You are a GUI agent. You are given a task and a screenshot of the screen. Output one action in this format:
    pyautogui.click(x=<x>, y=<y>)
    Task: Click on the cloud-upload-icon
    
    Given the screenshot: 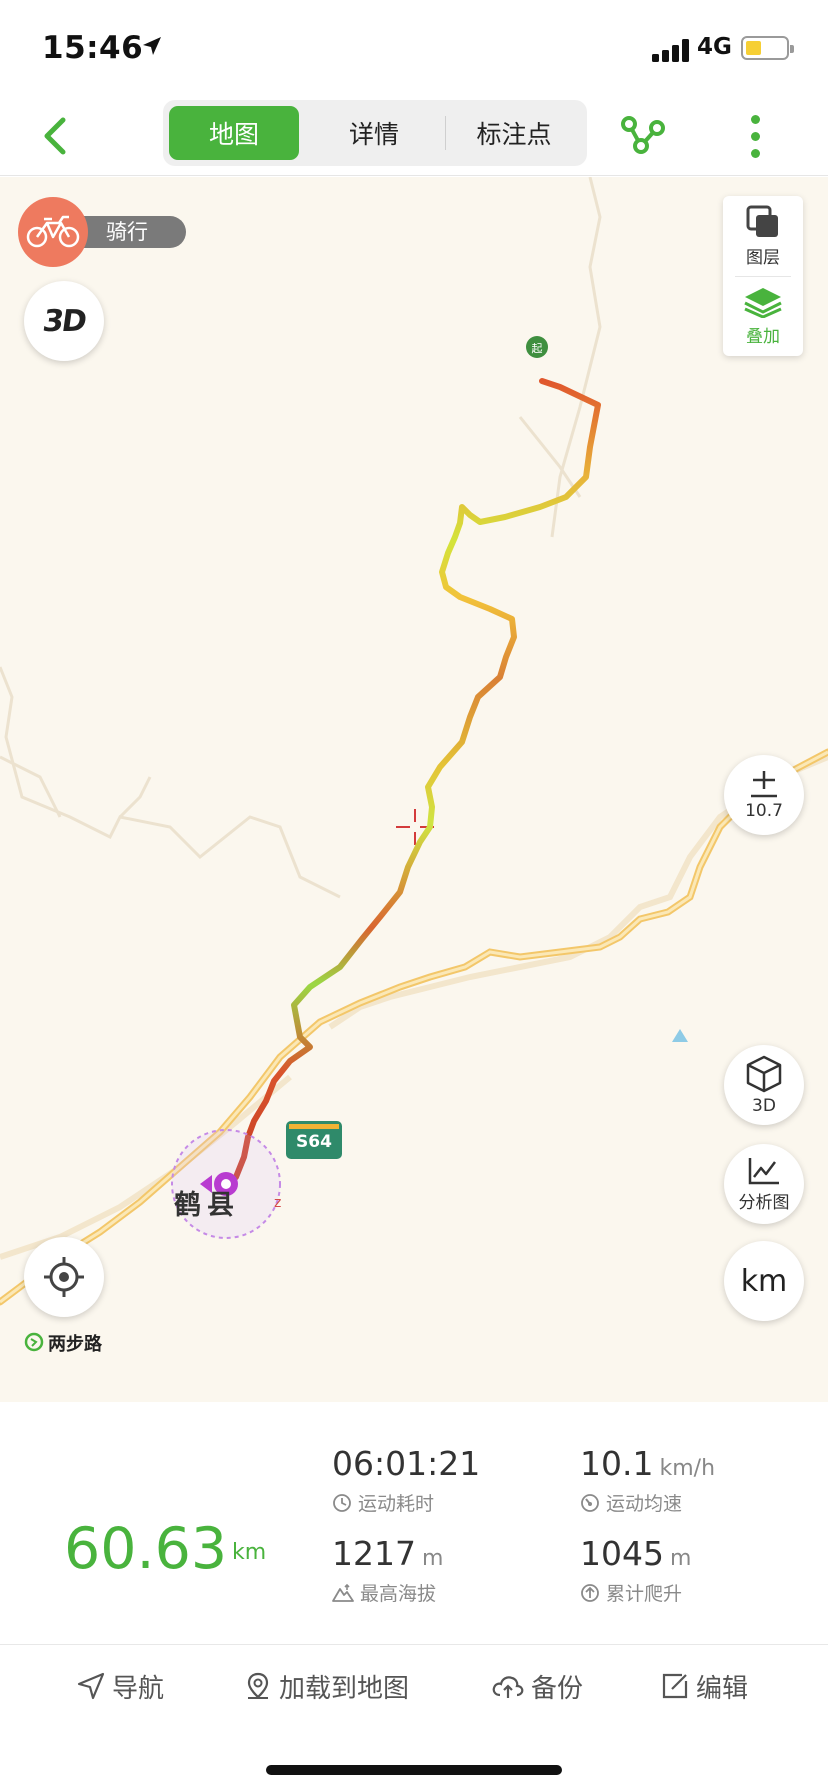 What is the action you would take?
    pyautogui.click(x=508, y=1687)
    